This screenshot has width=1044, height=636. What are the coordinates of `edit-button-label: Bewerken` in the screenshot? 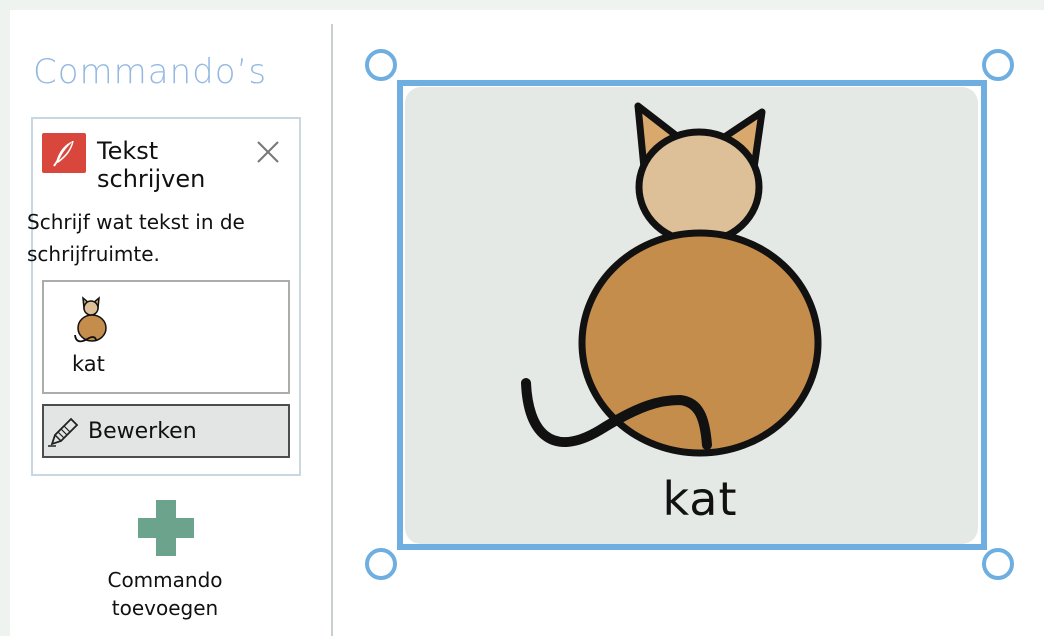 It's located at (142, 431).